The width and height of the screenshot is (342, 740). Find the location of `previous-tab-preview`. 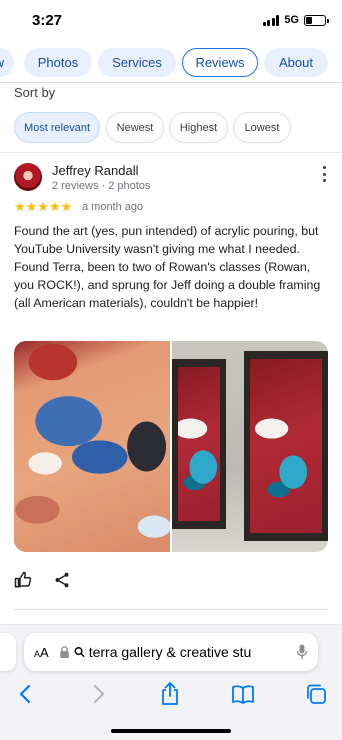

previous-tab-preview is located at coordinates (8, 652).